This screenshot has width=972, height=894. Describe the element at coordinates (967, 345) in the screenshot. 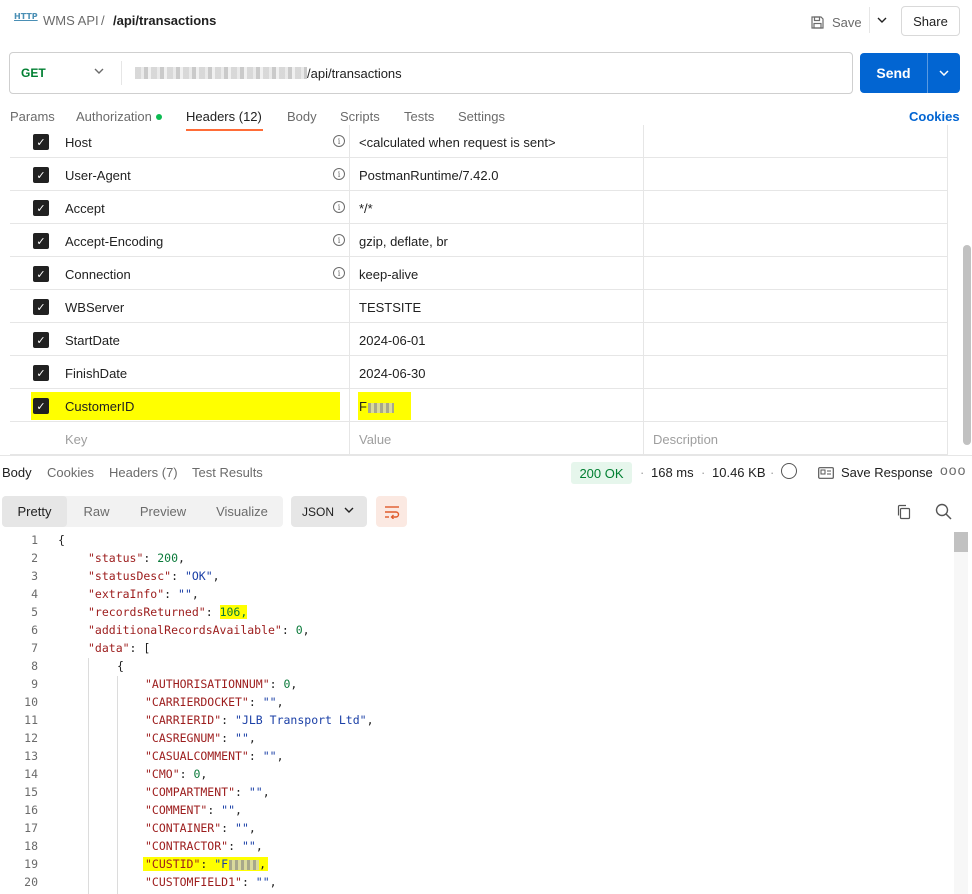

I see `scrollbar` at that location.